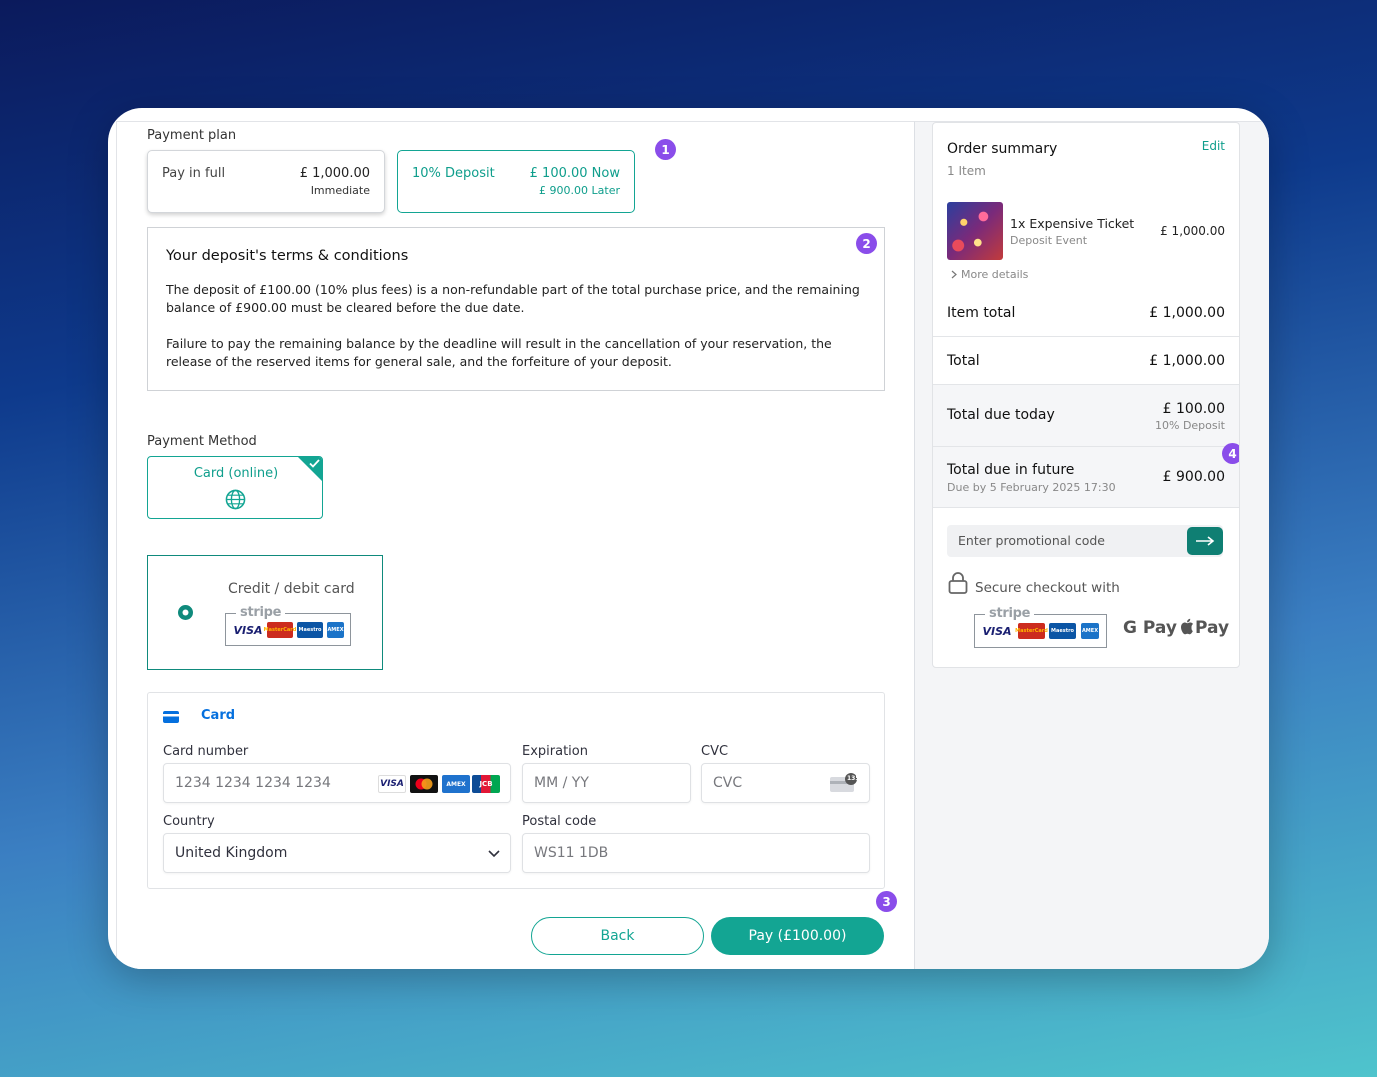  What do you see at coordinates (1190, 425) in the screenshot?
I see `due-today-sub: 10% Deposit` at bounding box center [1190, 425].